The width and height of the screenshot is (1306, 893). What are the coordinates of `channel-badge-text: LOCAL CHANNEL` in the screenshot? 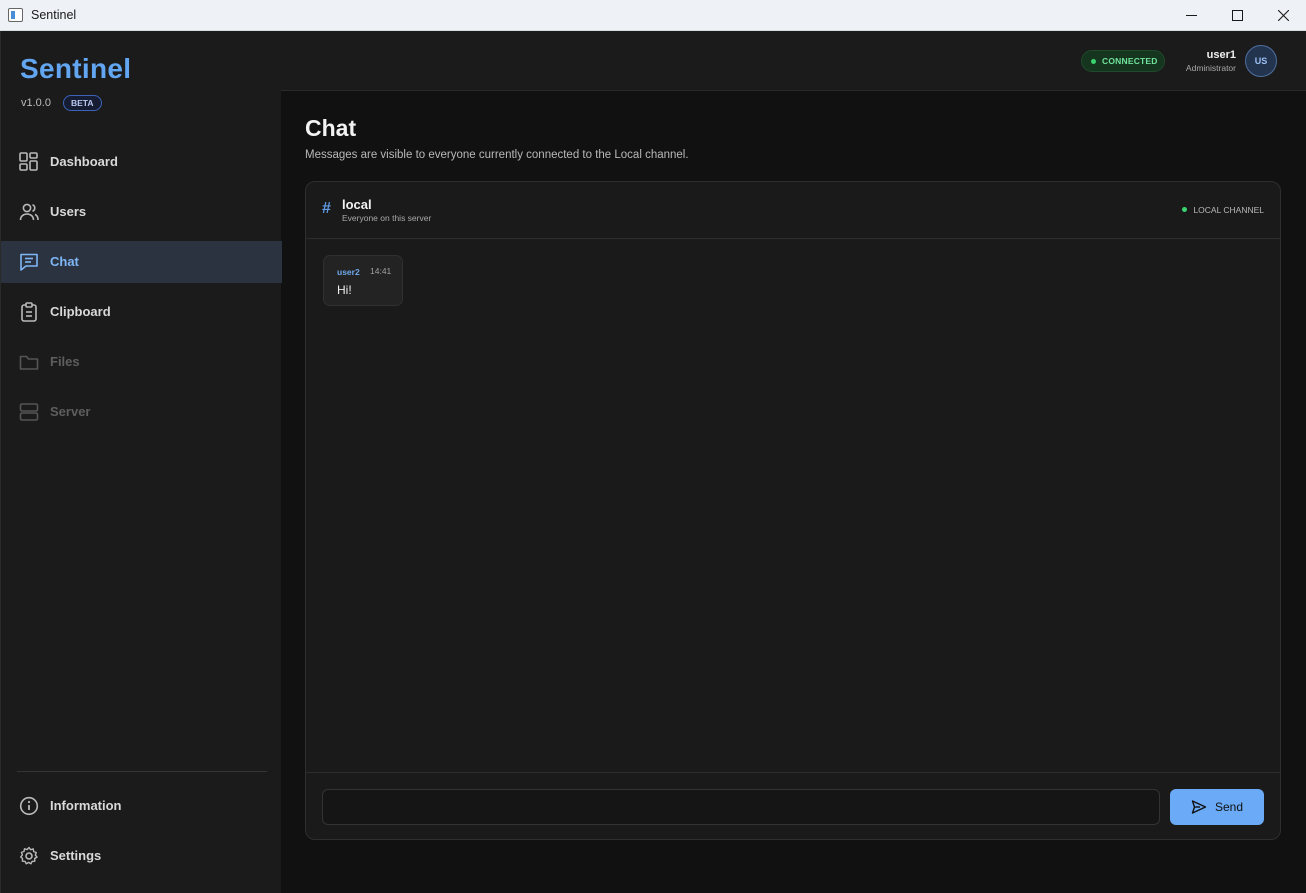 It's located at (1228, 210).